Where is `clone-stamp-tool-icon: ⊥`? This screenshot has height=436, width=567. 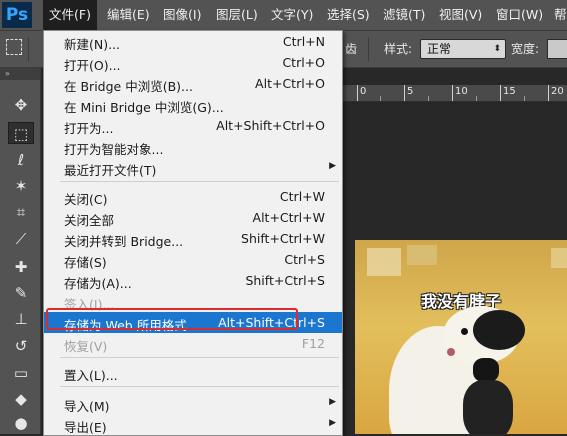
clone-stamp-tool-icon: ⊥ is located at coordinates (21, 319).